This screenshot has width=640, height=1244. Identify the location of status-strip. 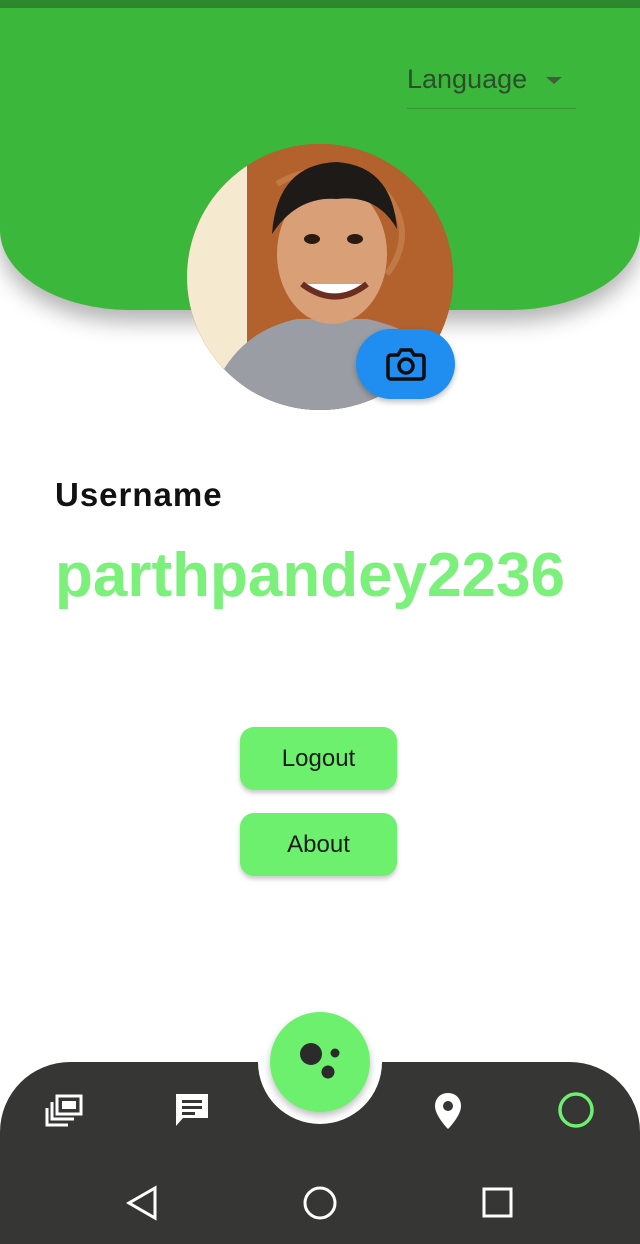
(320, 4).